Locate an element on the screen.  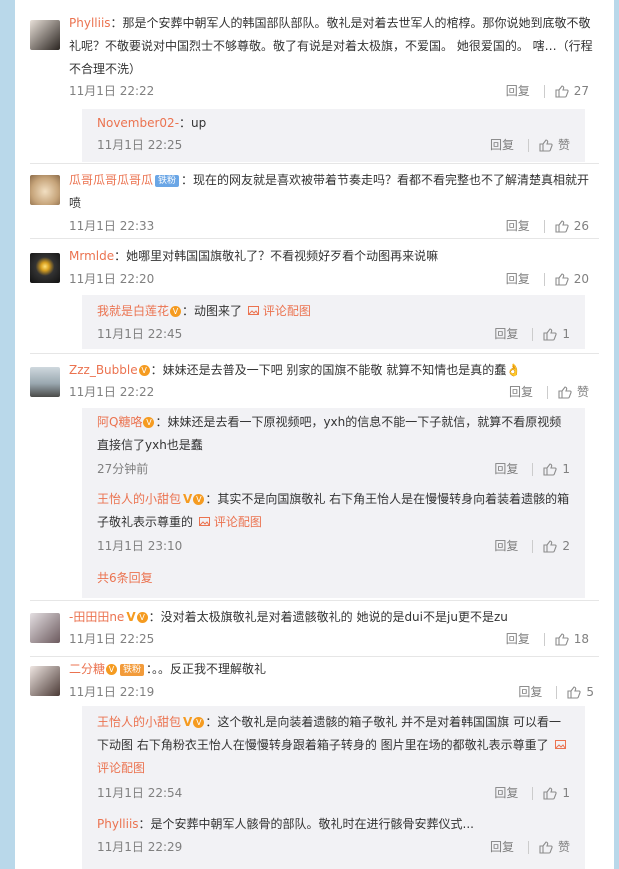
reply-box: November02-：up 11月1日 22:25 回复 赞 is located at coordinates (333, 135).